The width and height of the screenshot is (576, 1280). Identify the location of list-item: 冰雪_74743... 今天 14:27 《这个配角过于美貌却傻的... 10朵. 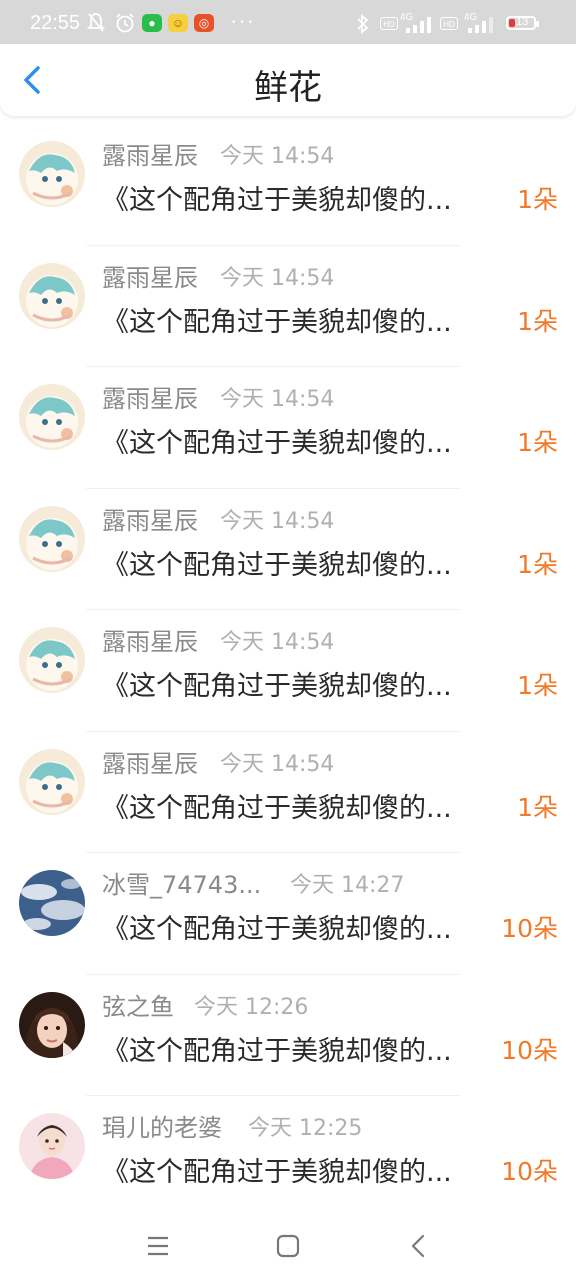
(288, 914).